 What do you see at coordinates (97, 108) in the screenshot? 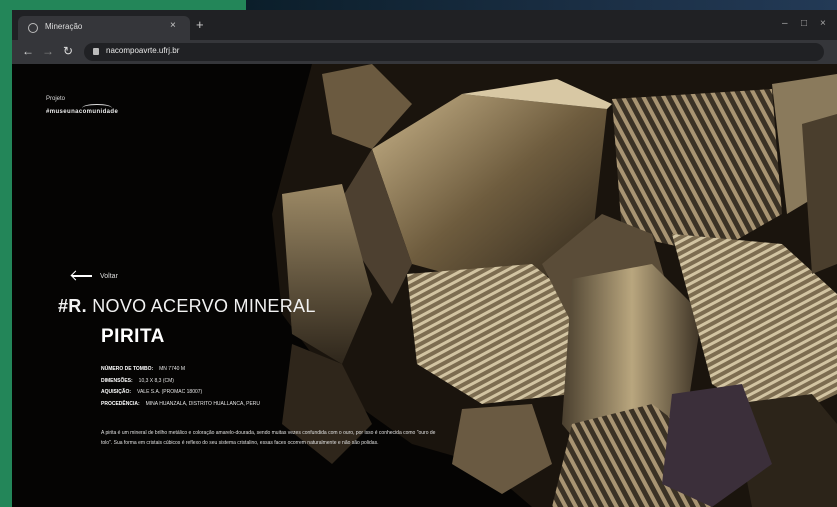
I see `logo-arc-icon` at bounding box center [97, 108].